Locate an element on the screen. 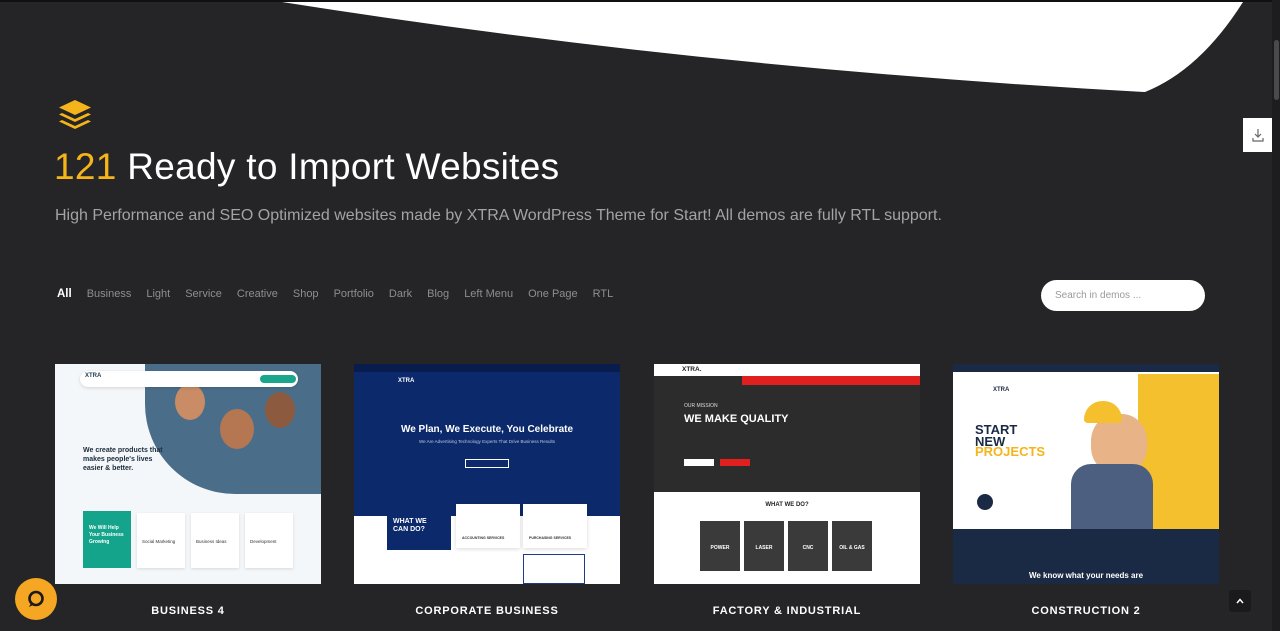 The image size is (1280, 631). demo-tile-text: OIL & GAS is located at coordinates (852, 548).